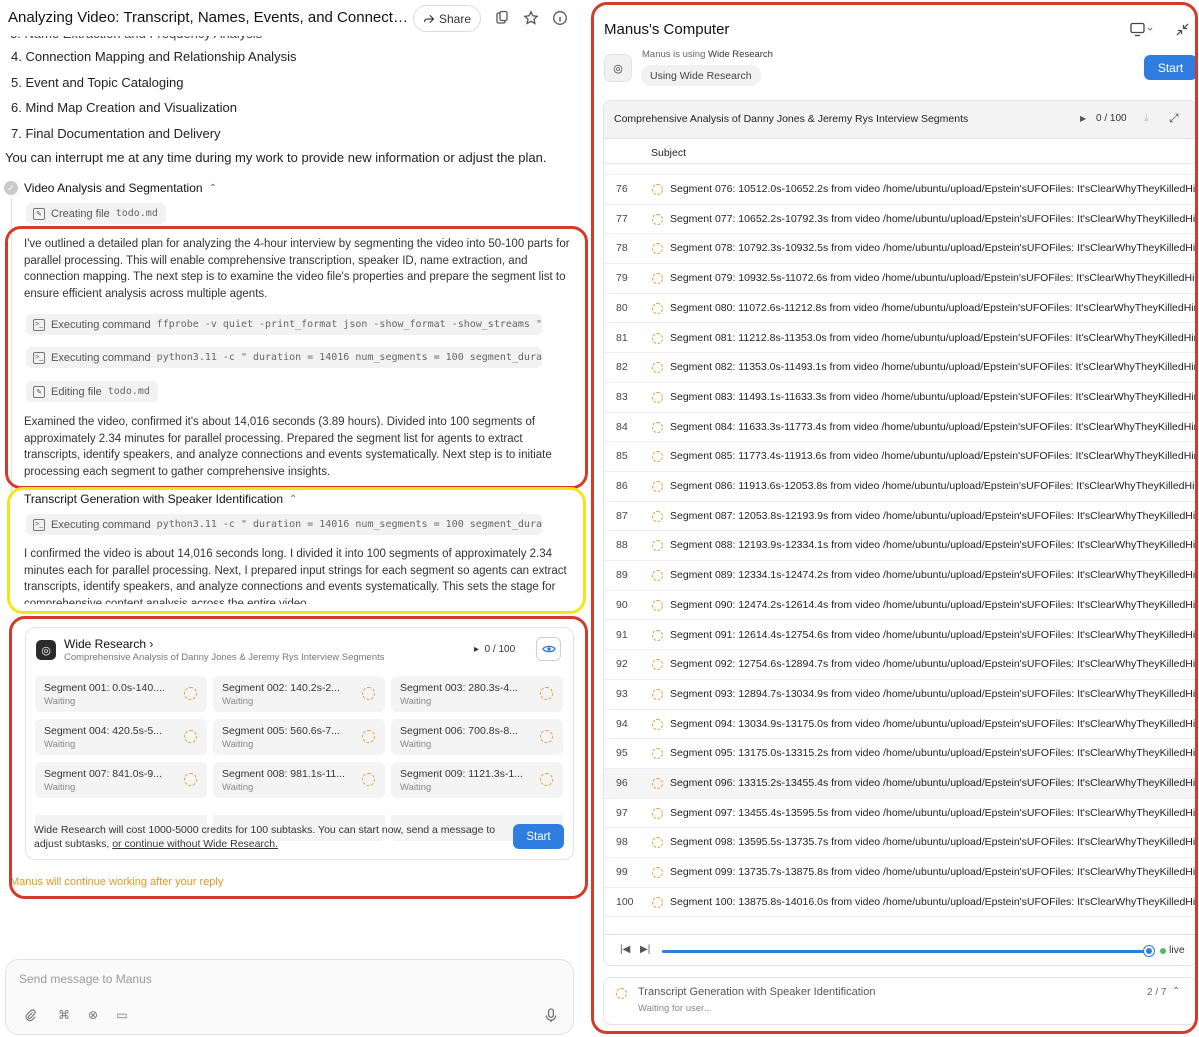  I want to click on share-button: Share, so click(447, 18).